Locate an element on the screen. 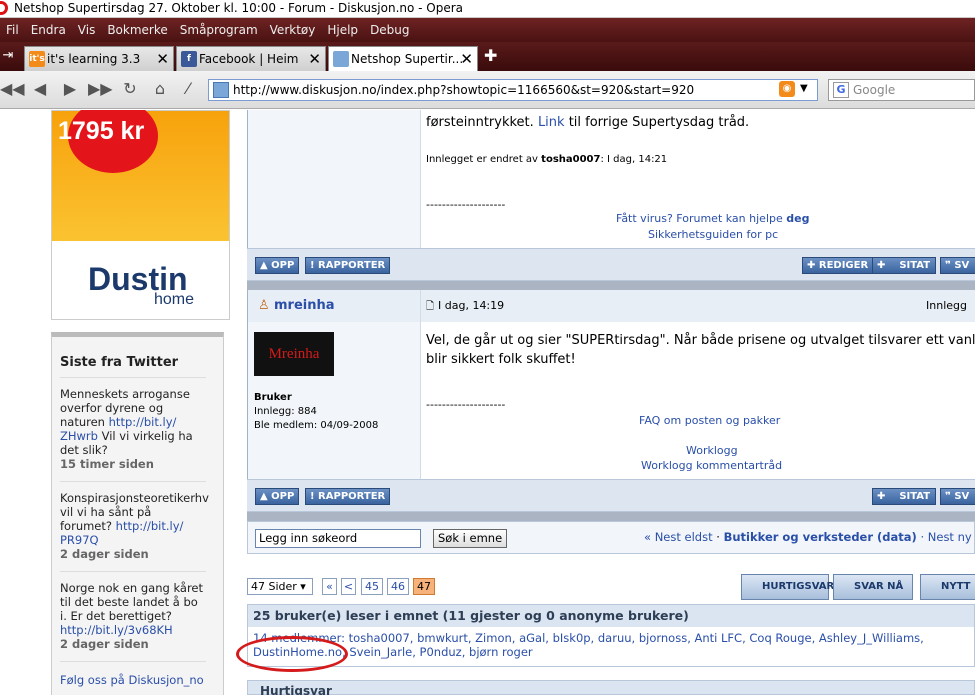  new-topic-button: NYTT is located at coordinates (947, 587).